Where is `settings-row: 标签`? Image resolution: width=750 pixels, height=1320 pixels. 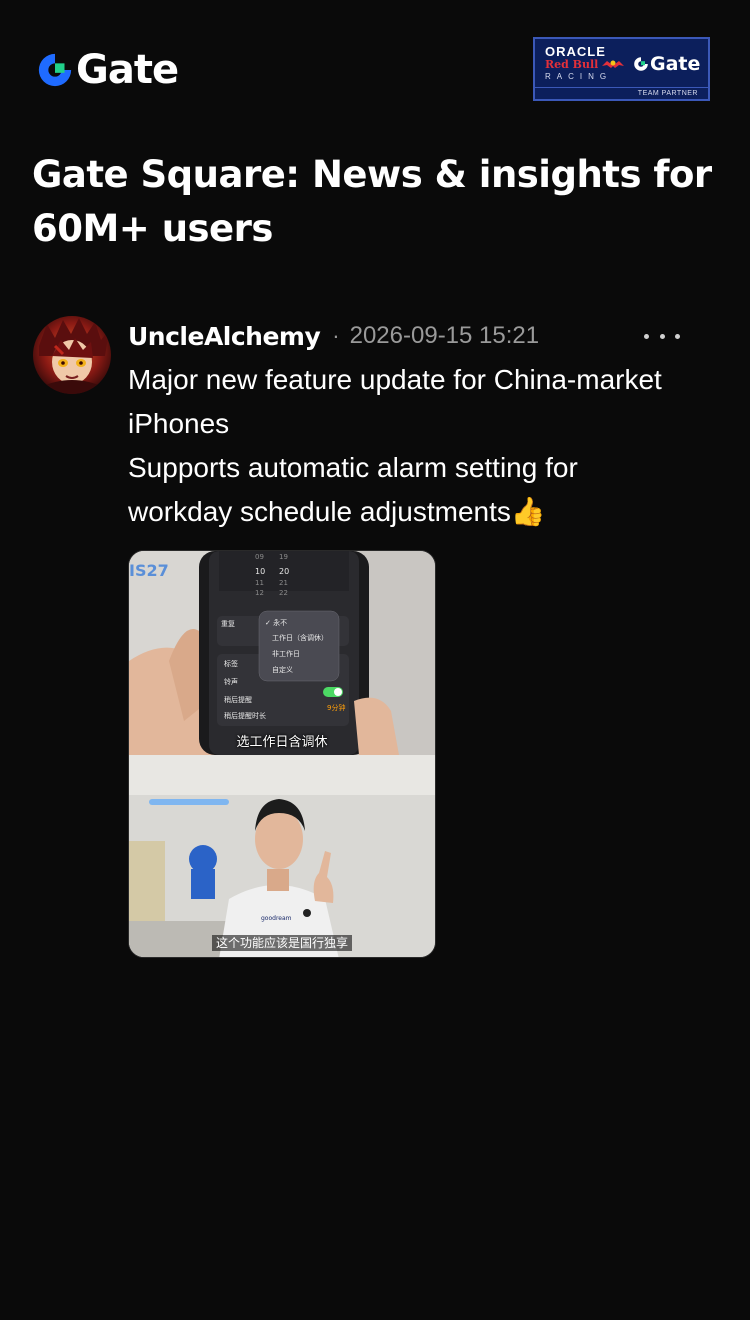
settings-row: 标签 is located at coordinates (231, 664).